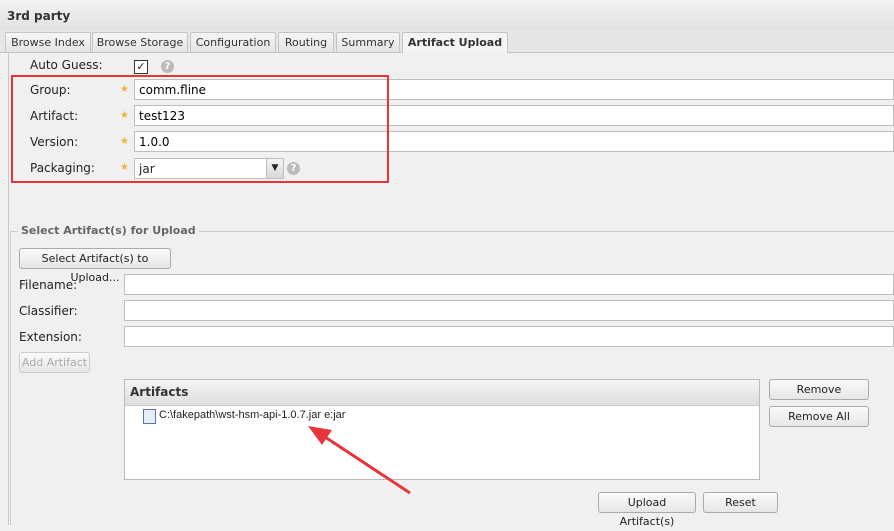  I want to click on help-icon: ?, so click(167, 66).